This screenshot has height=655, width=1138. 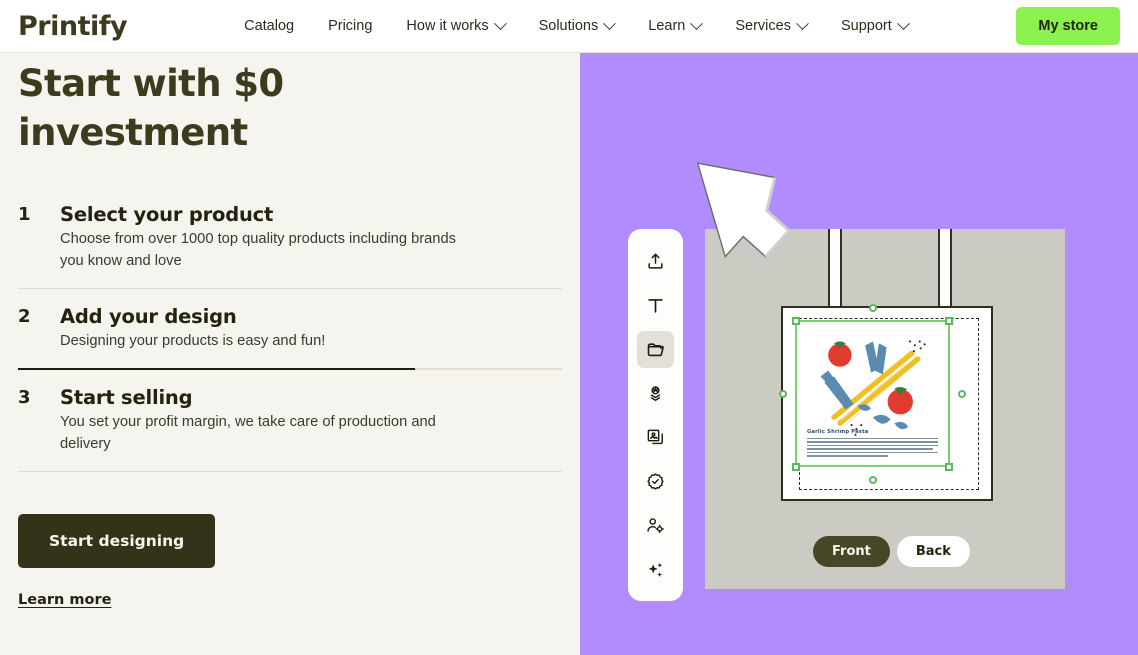 I want to click on nav-item-support: Support, so click(x=874, y=25).